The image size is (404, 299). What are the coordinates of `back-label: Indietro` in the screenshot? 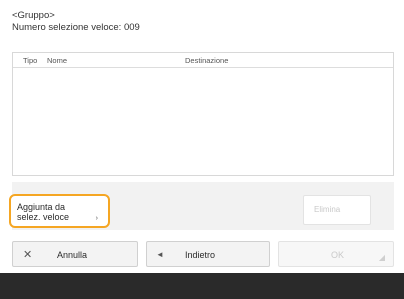 It's located at (200, 255).